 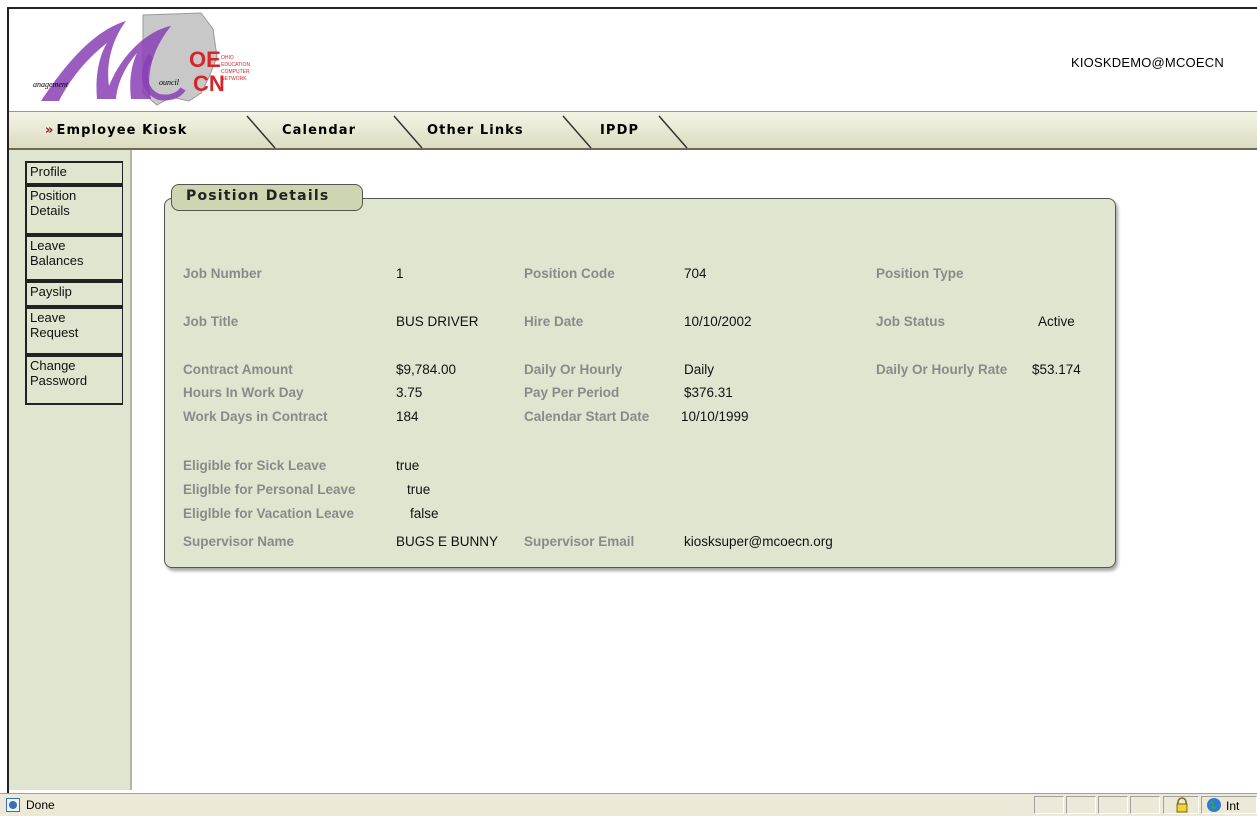 What do you see at coordinates (1214, 805) in the screenshot?
I see `internet-globe-icon` at bounding box center [1214, 805].